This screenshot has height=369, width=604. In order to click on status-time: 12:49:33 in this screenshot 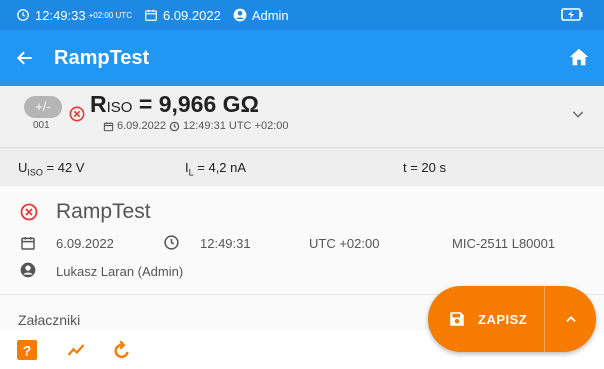, I will do `click(60, 15)`.